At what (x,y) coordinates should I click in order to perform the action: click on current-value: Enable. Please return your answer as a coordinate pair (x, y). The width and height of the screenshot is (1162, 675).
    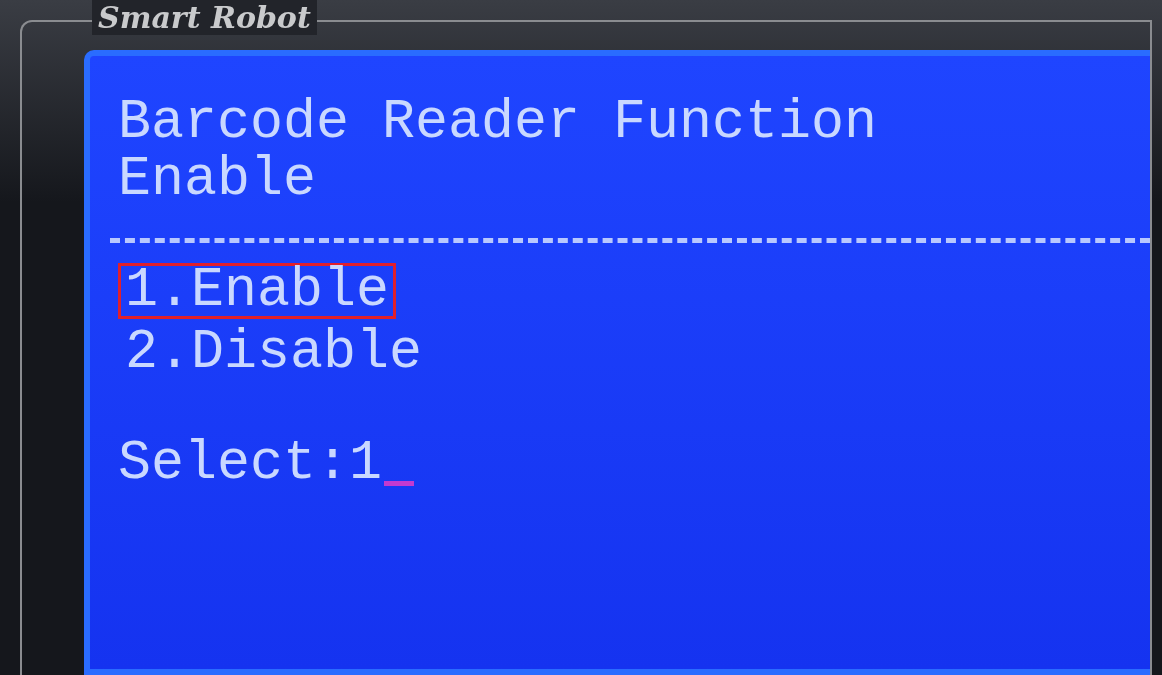
    Looking at the image, I should click on (218, 179).